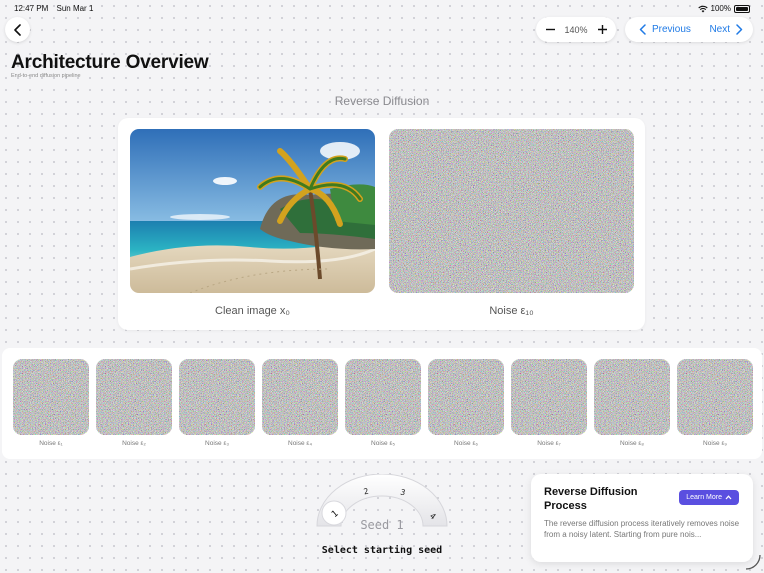 Image resolution: width=764 pixels, height=573 pixels. I want to click on back-button, so click(17, 29).